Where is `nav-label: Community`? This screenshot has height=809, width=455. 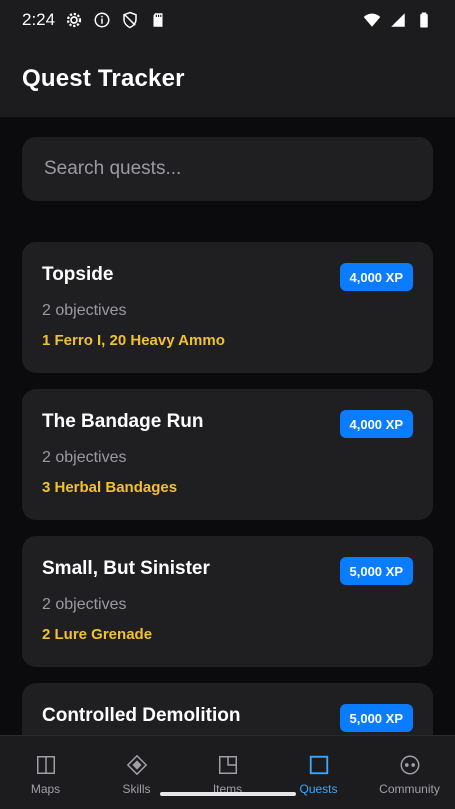
nav-label: Community is located at coordinates (409, 789).